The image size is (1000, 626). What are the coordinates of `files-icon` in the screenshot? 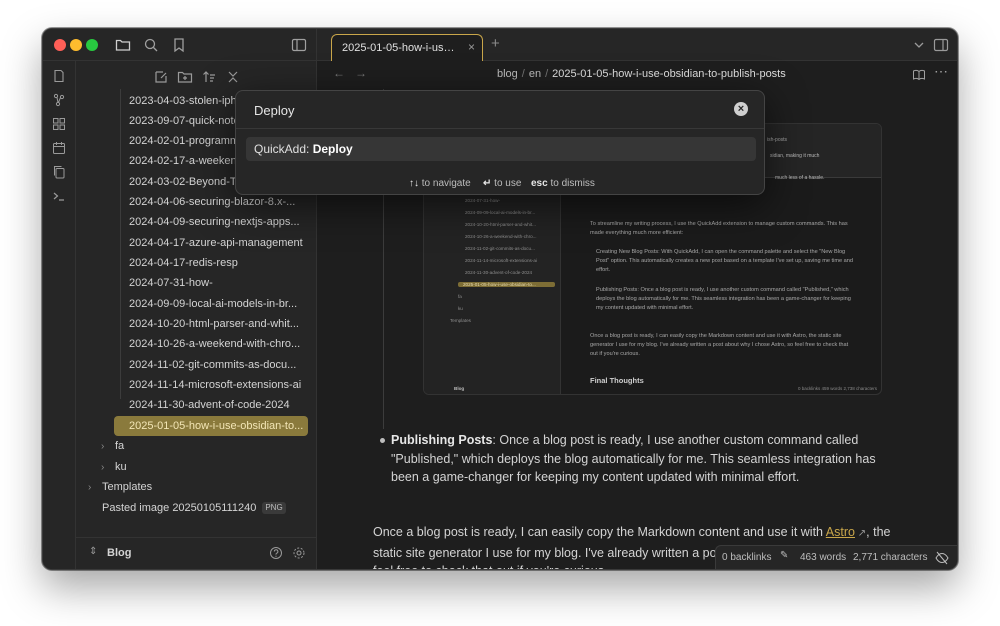 It's located at (59, 76).